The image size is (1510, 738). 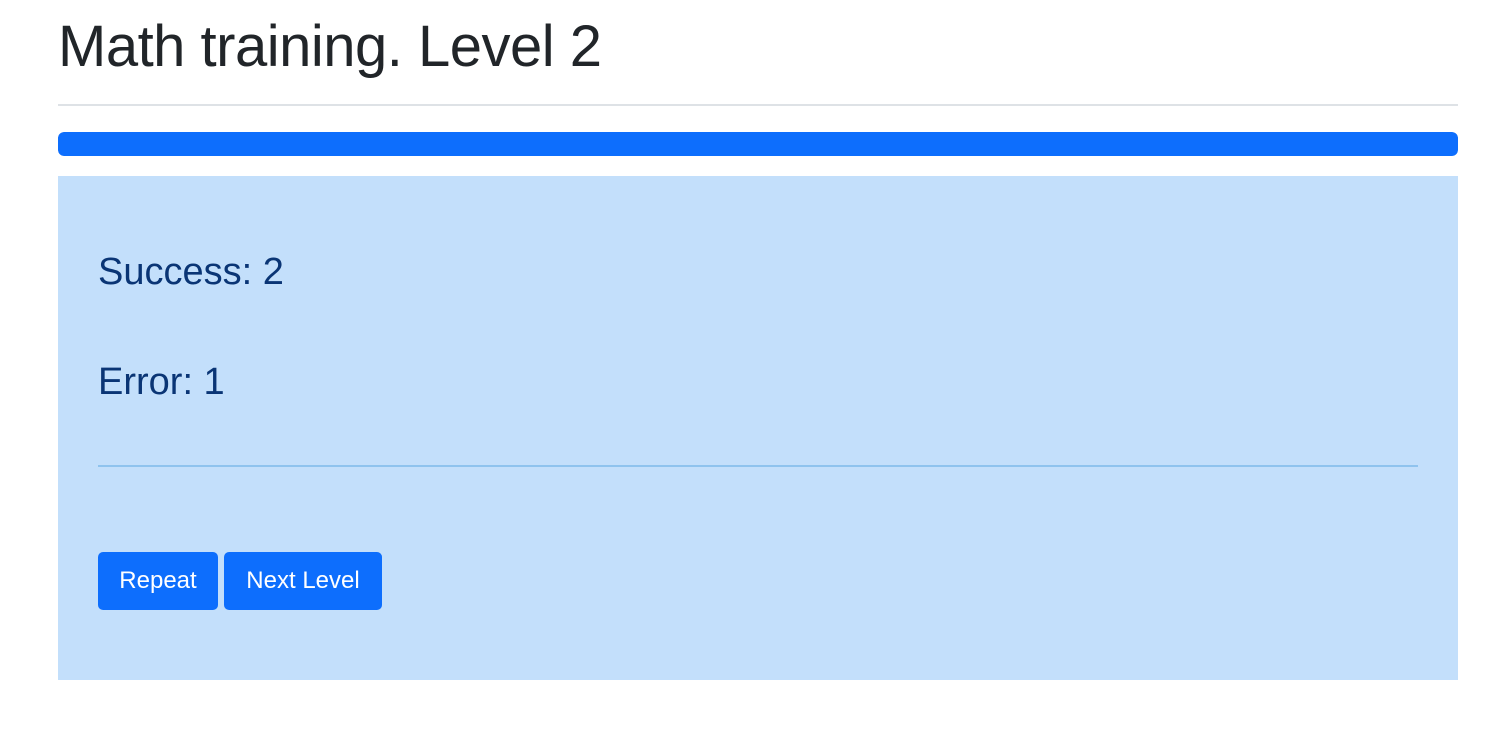 What do you see at coordinates (191, 272) in the screenshot?
I see `success-count: Success: 2` at bounding box center [191, 272].